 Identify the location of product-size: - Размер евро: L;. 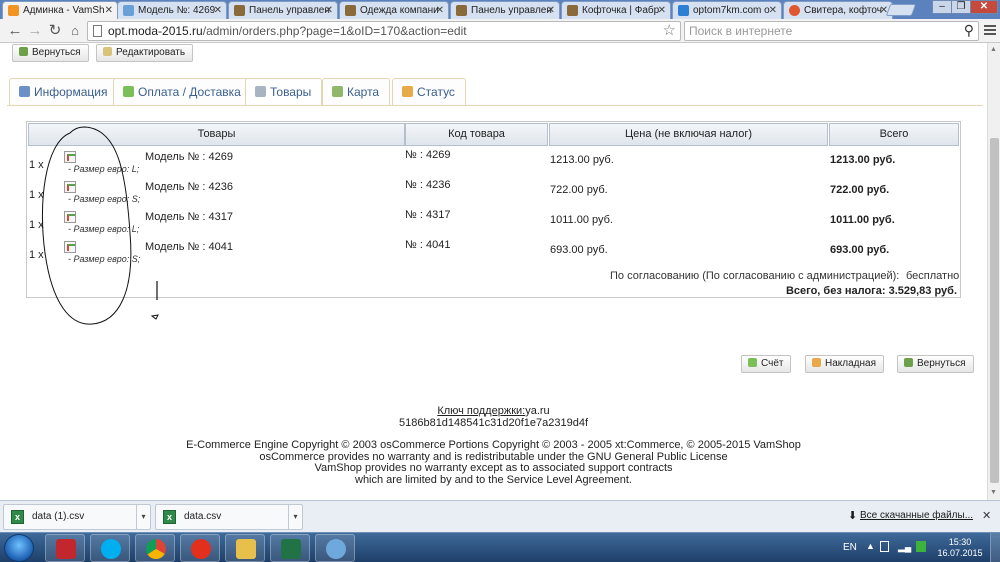
(104, 229).